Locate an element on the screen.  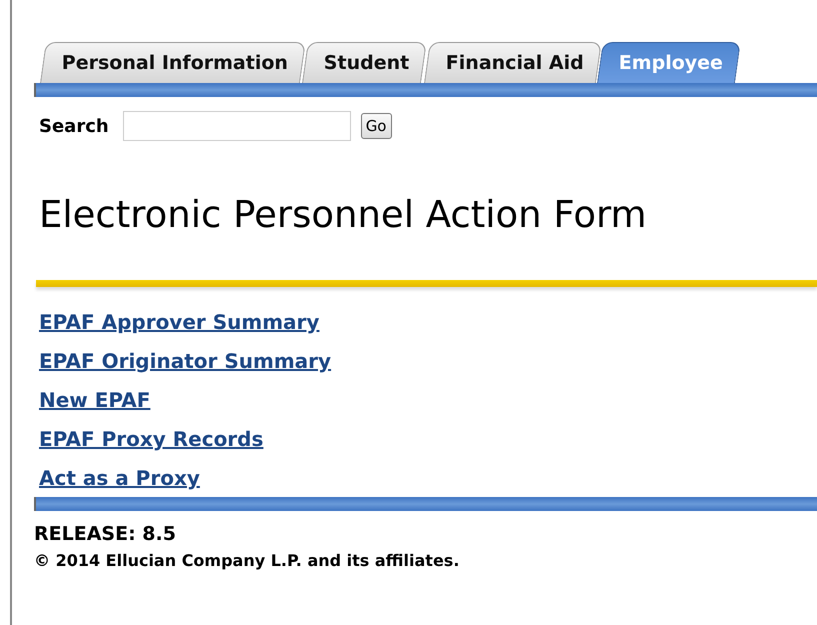
menu-link: EPAF Approver Summary is located at coordinates (179, 322).